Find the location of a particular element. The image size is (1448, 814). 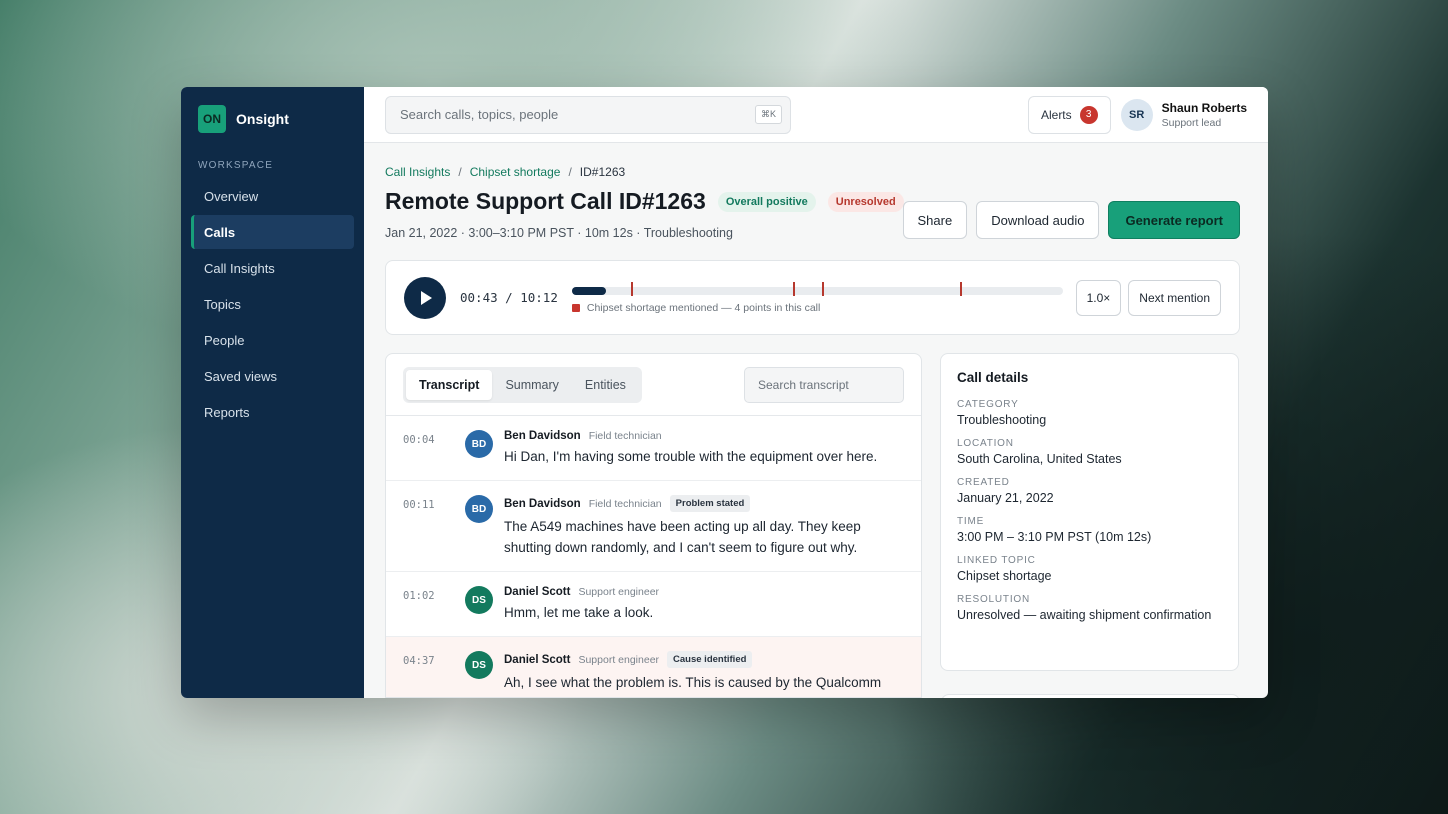

speaker-avatar: DS is located at coordinates (479, 600).